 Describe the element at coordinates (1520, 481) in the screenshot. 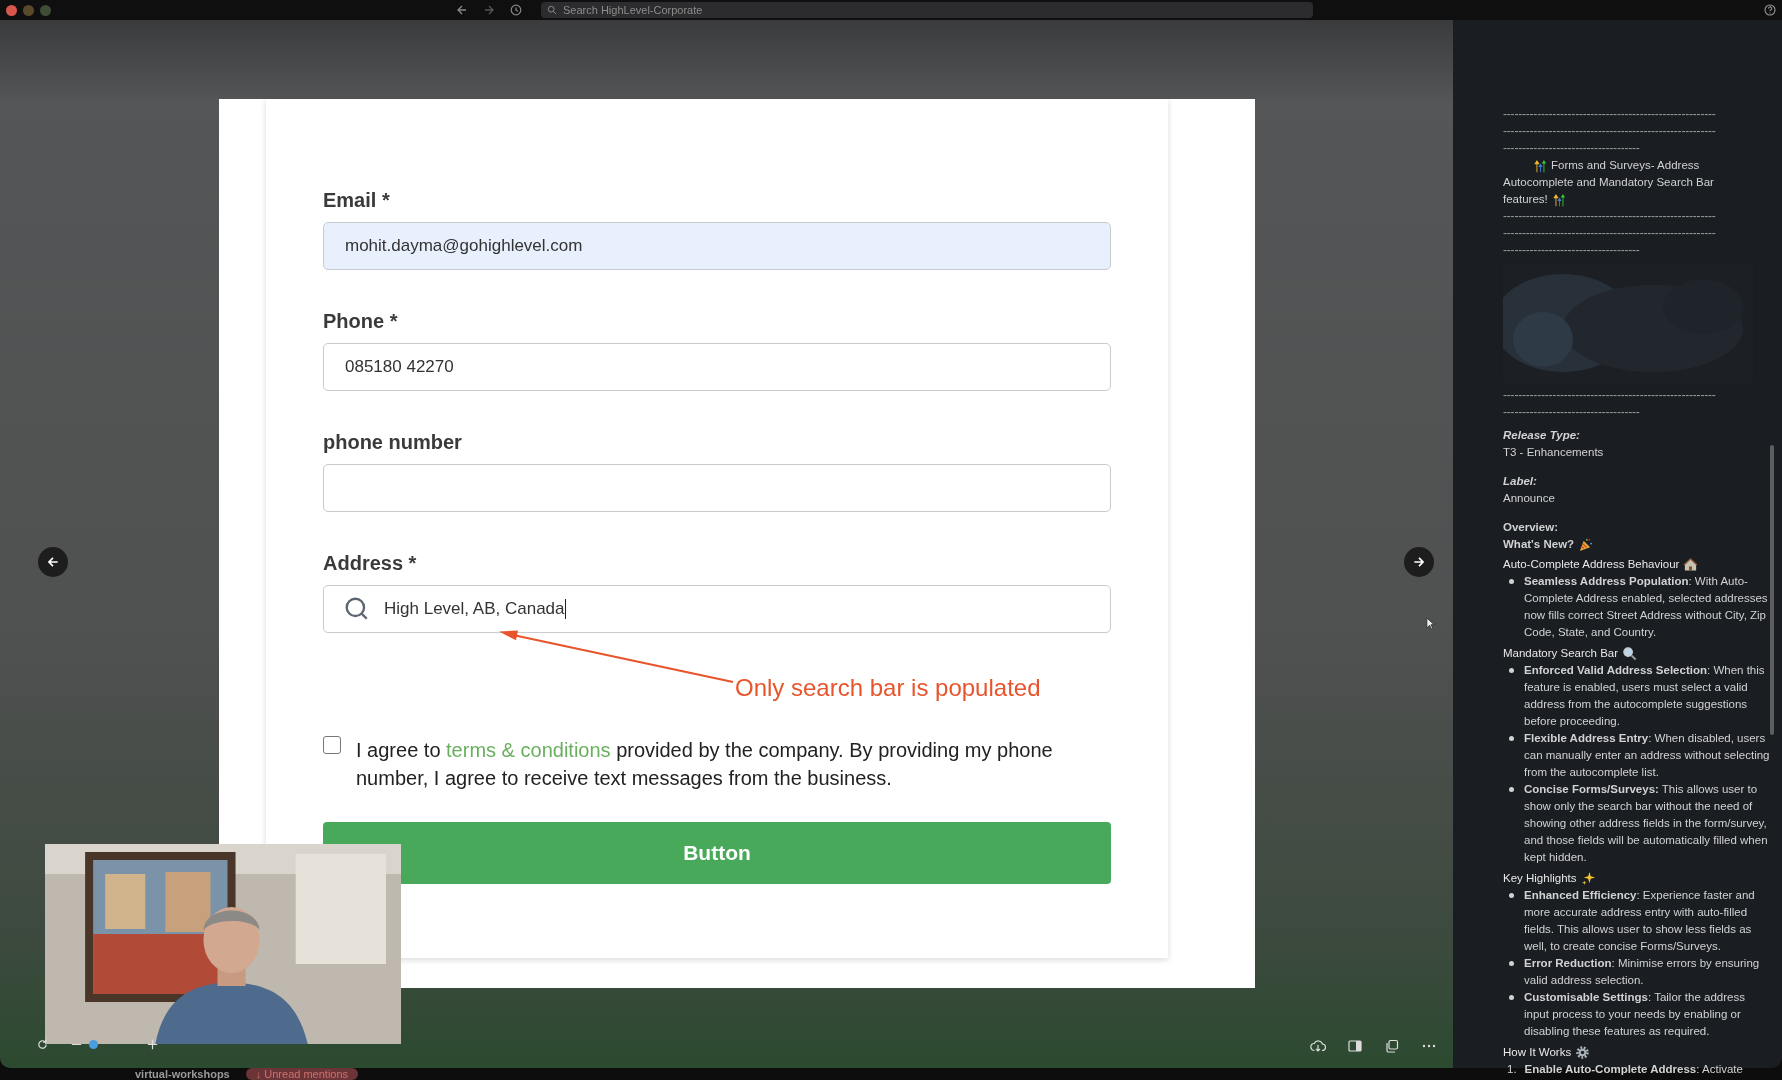

I see `field-label: Label:` at that location.